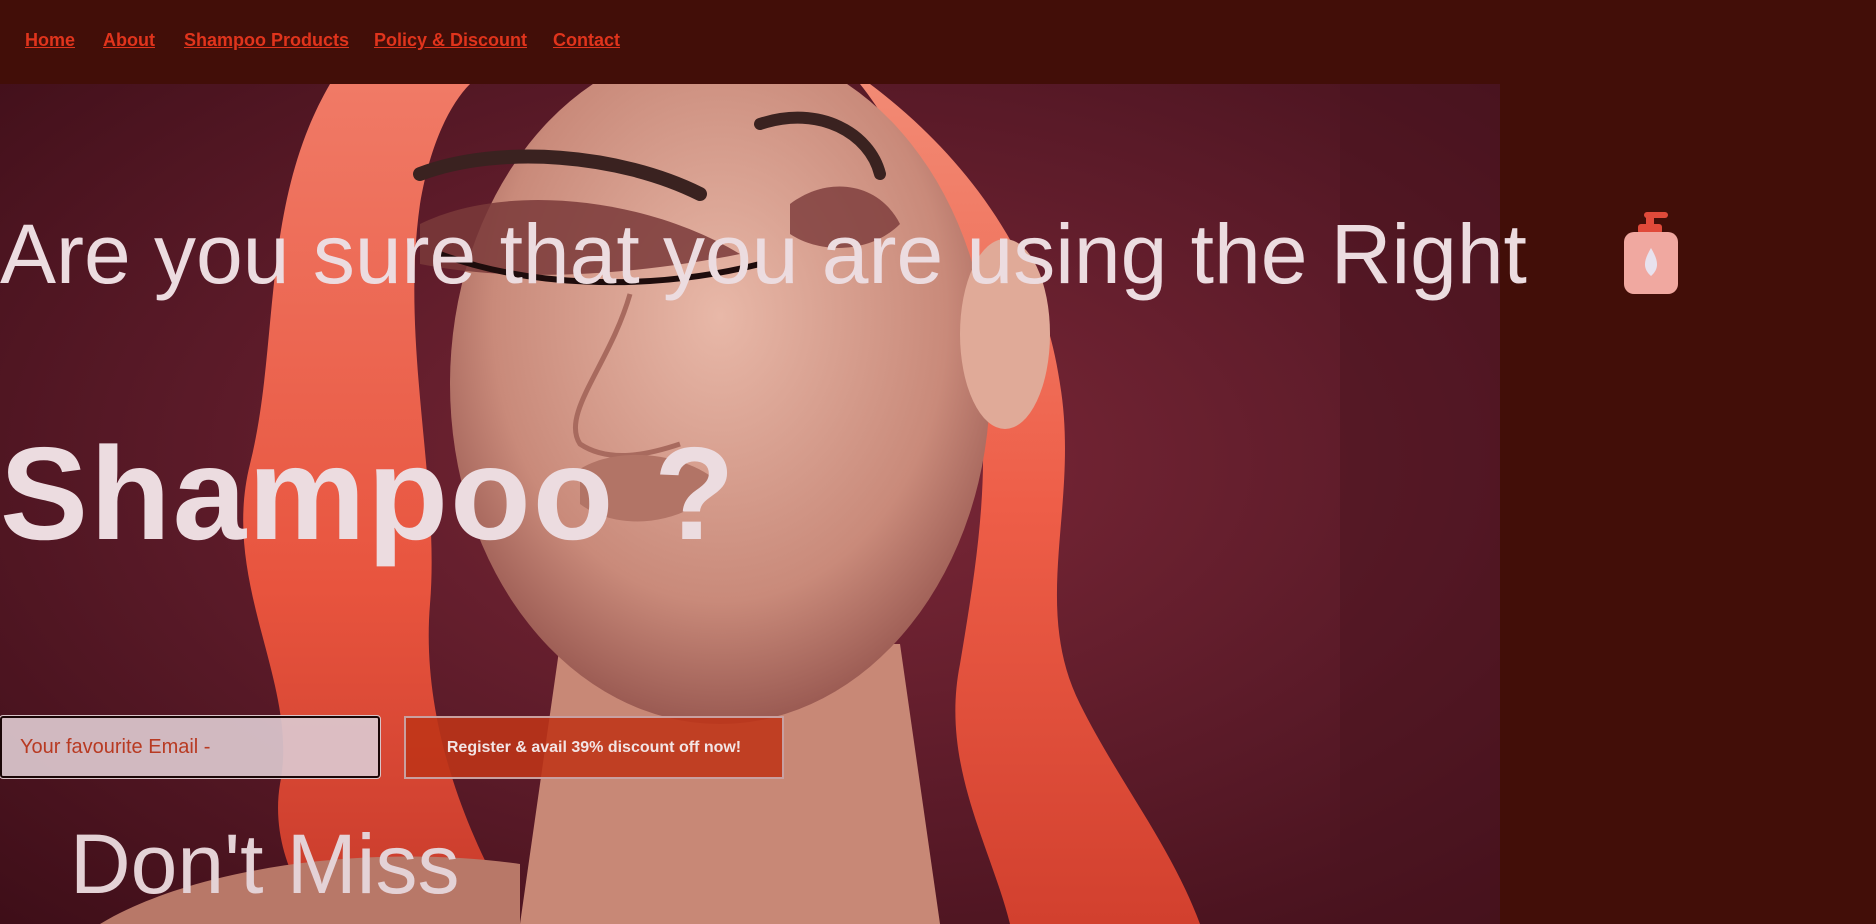 The width and height of the screenshot is (1876, 924). I want to click on email-input, so click(190, 747).